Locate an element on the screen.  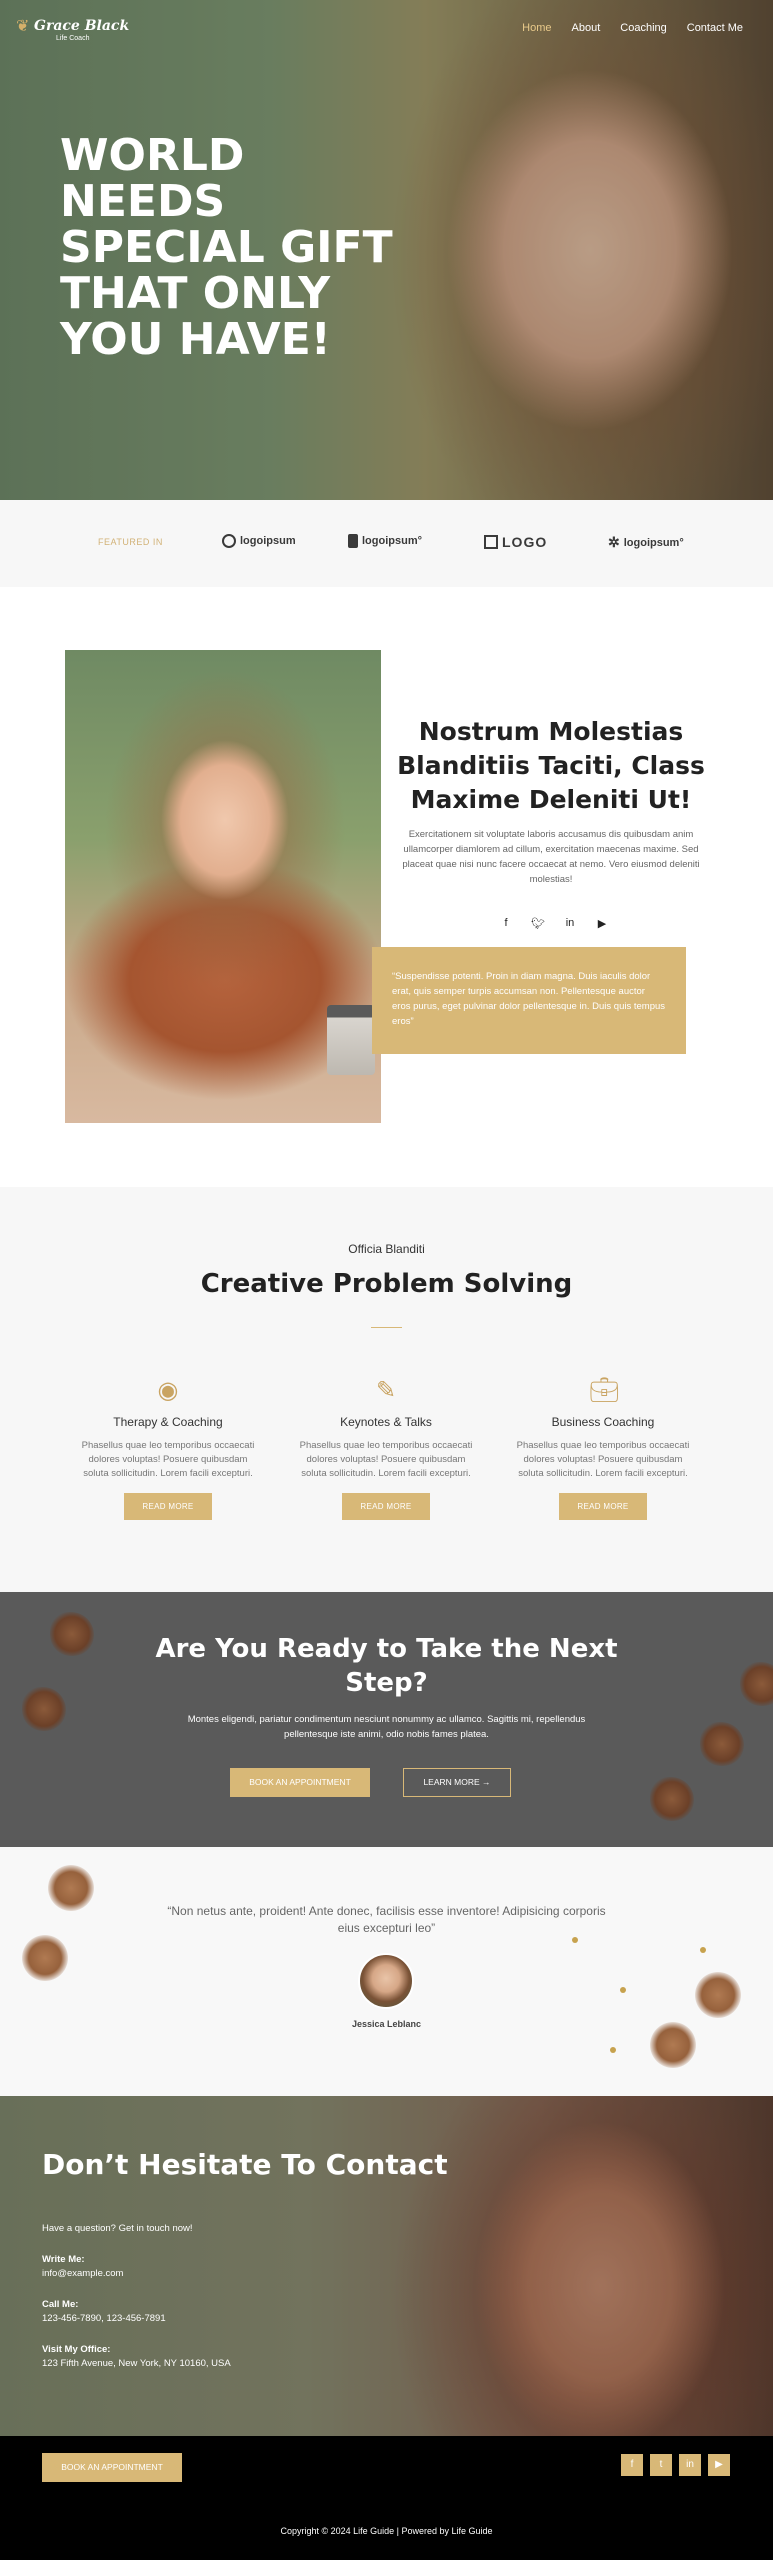
nav-item-coaching: Coaching is located at coordinates (643, 28).